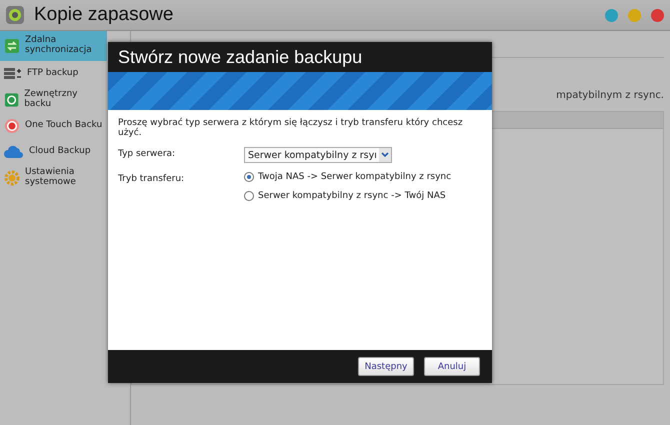  Describe the element at coordinates (53, 46) in the screenshot. I see `sidebar-item: Zdalna synchronizacja` at that location.